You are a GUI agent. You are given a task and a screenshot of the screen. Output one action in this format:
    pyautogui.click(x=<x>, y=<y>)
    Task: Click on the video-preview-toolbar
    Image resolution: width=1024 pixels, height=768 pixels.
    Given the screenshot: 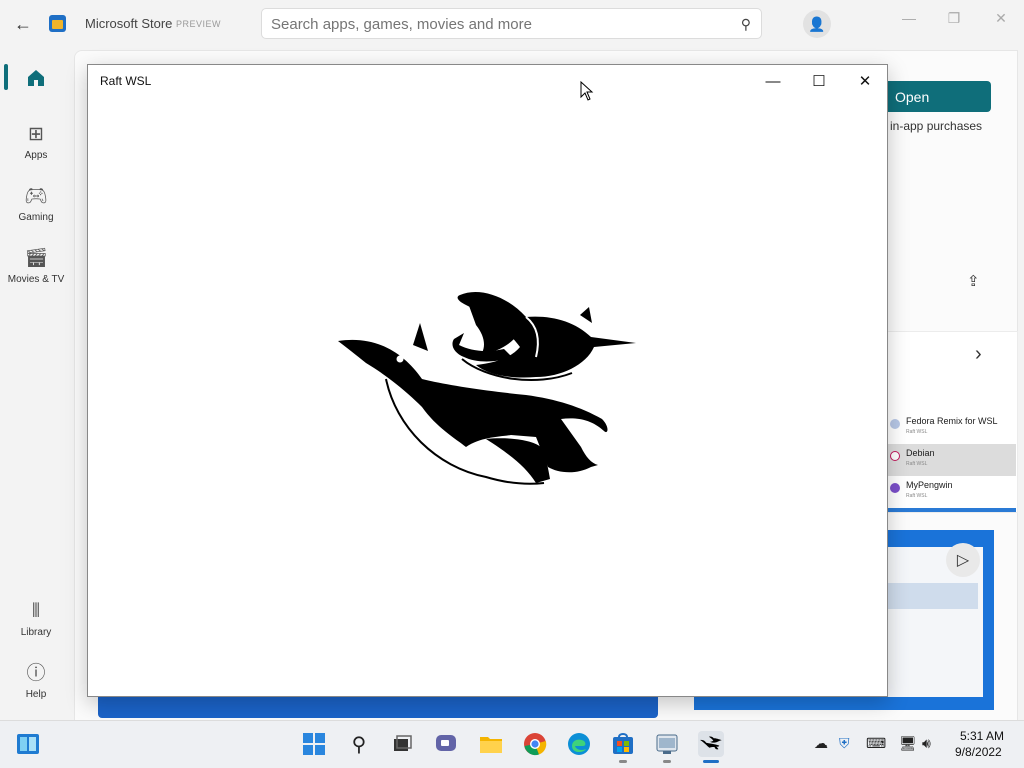 What is the action you would take?
    pyautogui.click(x=932, y=596)
    